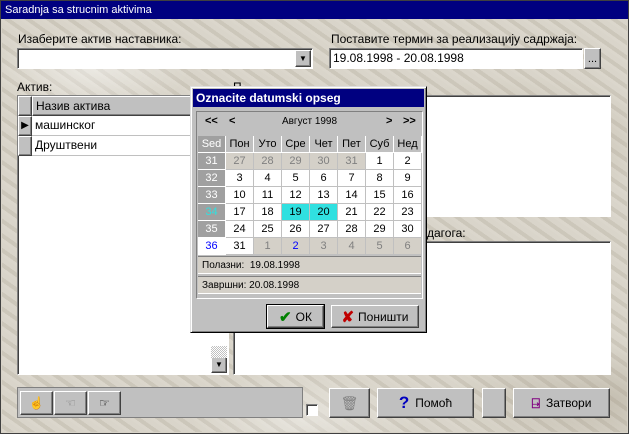 Image resolution: width=629 pixels, height=434 pixels. What do you see at coordinates (352, 178) in the screenshot?
I see `calendar-day: 7` at bounding box center [352, 178].